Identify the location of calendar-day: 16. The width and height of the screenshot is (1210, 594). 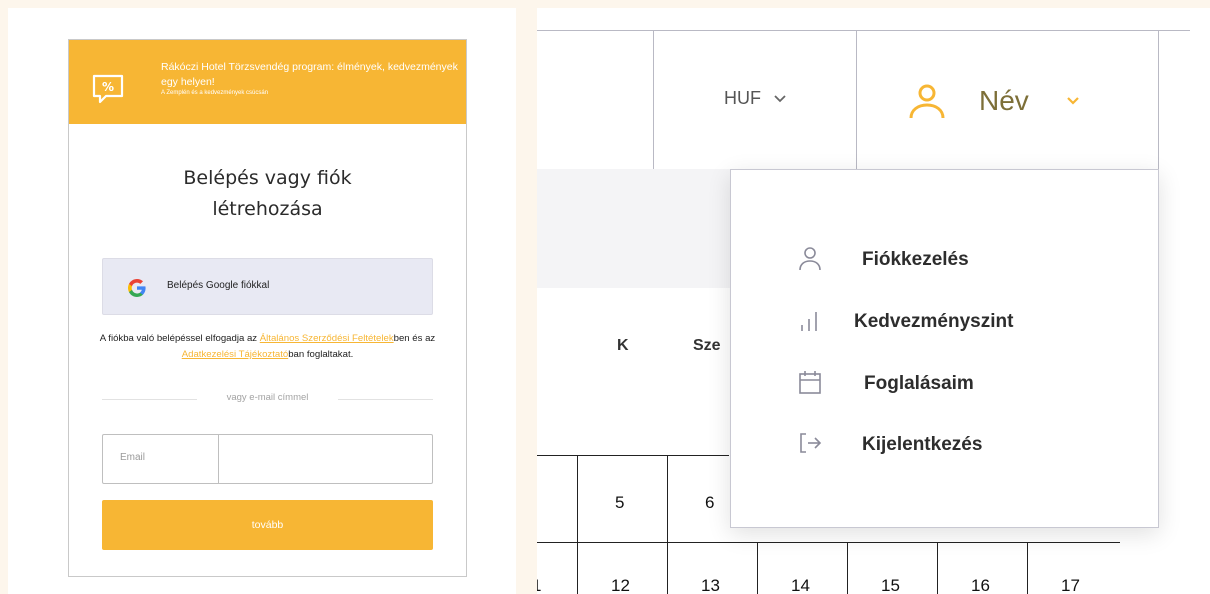
(980, 585).